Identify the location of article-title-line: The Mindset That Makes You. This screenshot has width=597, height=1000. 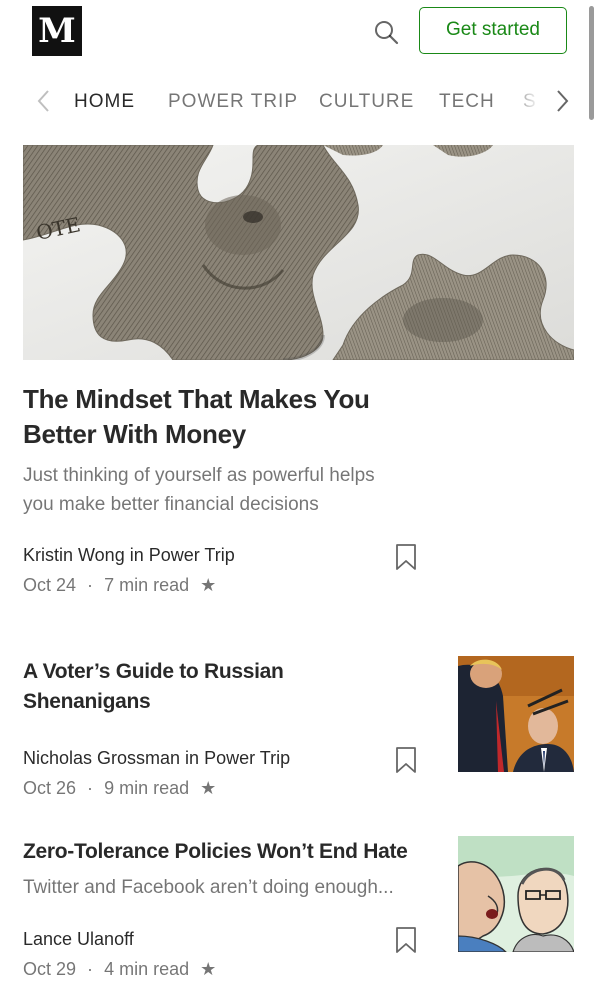
(196, 399).